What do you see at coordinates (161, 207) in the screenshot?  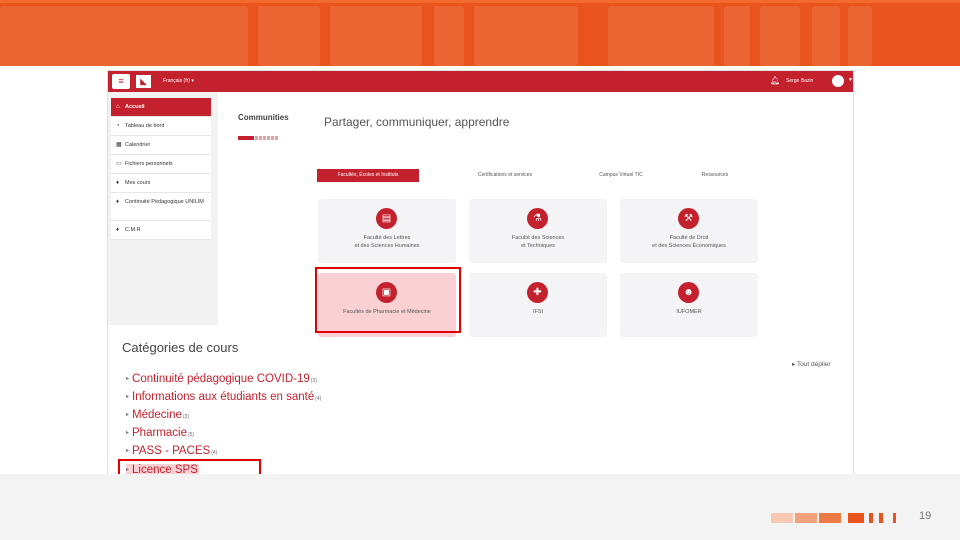 I see `sidebar-item-continuity: ♦ Continuité Pédagogique UNILIM` at bounding box center [161, 207].